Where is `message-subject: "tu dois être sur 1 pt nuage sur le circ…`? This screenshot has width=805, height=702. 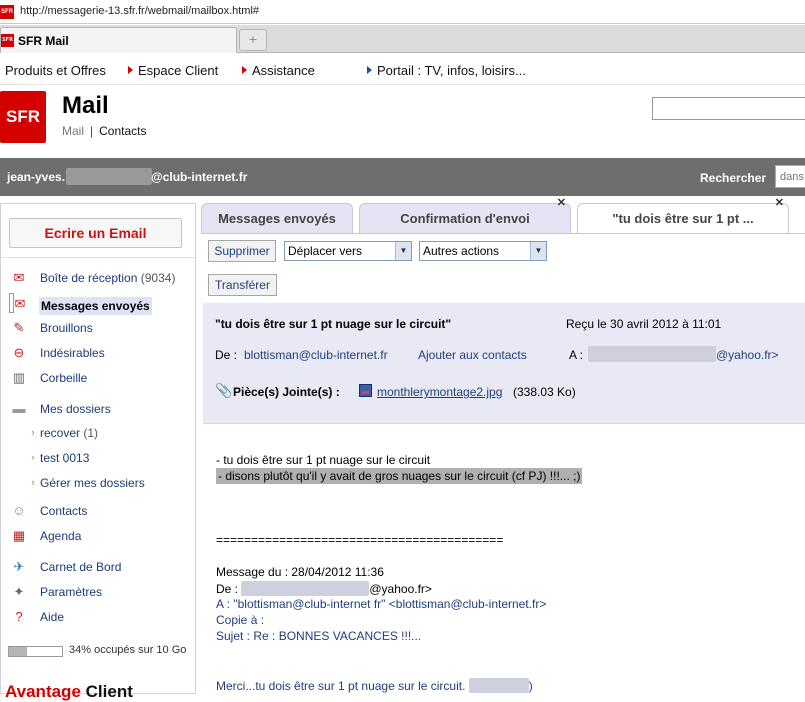
message-subject: "tu dois être sur 1 pt nuage sur le circ… is located at coordinates (333, 324).